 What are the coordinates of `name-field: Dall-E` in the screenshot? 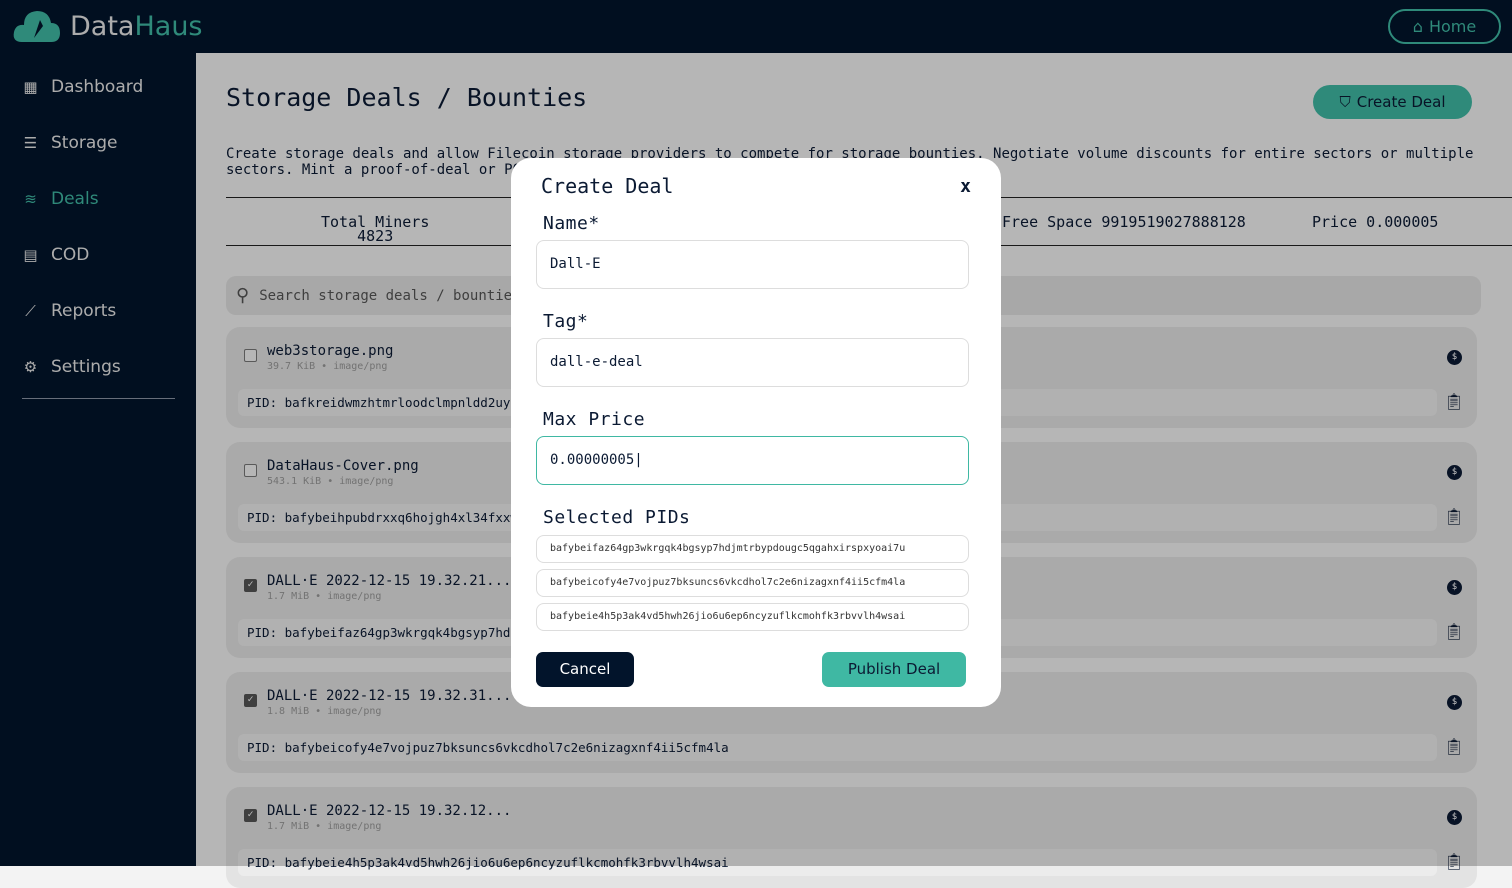 It's located at (752, 264).